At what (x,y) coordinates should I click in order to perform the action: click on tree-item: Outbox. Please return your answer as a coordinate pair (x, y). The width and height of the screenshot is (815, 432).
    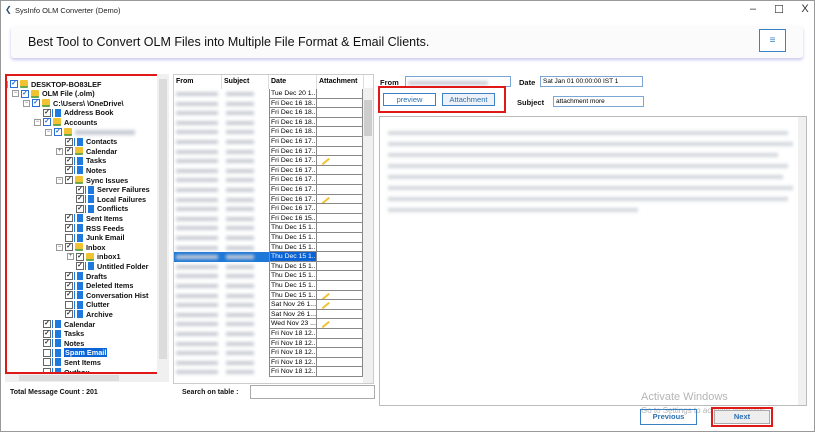
    Looking at the image, I should click on (66, 369).